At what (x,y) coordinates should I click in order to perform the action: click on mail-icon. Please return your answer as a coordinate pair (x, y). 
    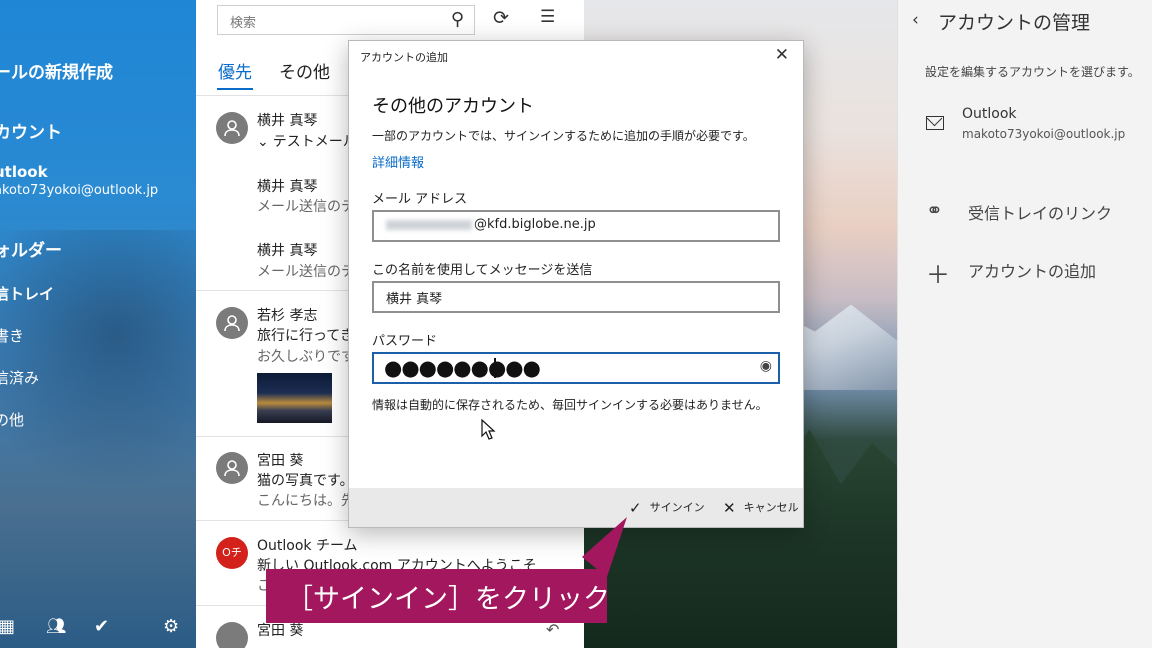
    Looking at the image, I should click on (935, 123).